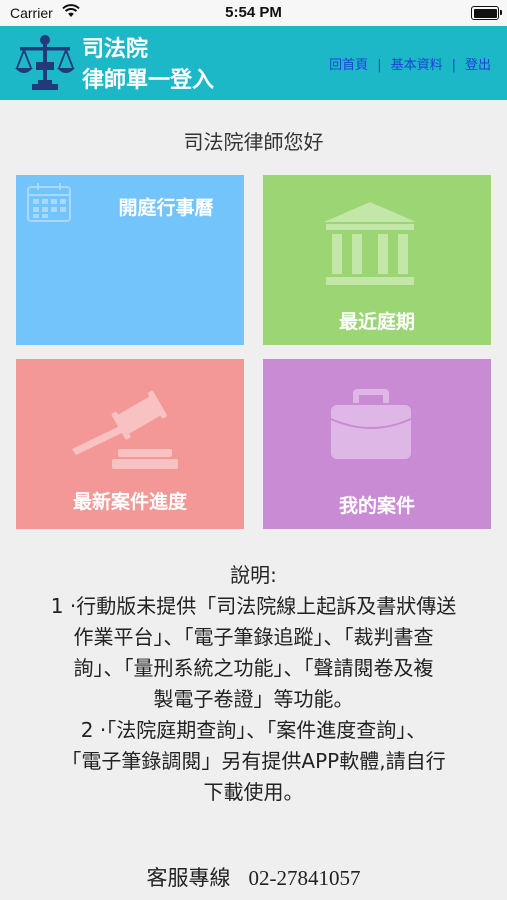 The height and width of the screenshot is (900, 507). What do you see at coordinates (370, 243) in the screenshot?
I see `courthouse-icon` at bounding box center [370, 243].